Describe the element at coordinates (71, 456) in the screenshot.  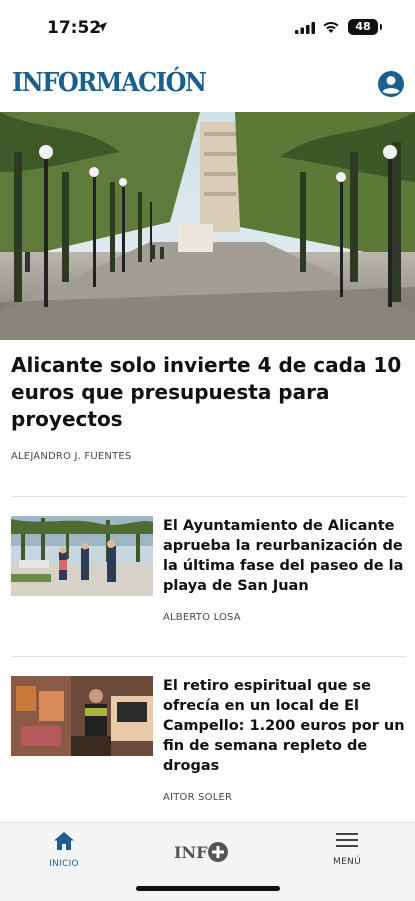
I see `lead-author: ALEJANDRO J. FUENTES` at that location.